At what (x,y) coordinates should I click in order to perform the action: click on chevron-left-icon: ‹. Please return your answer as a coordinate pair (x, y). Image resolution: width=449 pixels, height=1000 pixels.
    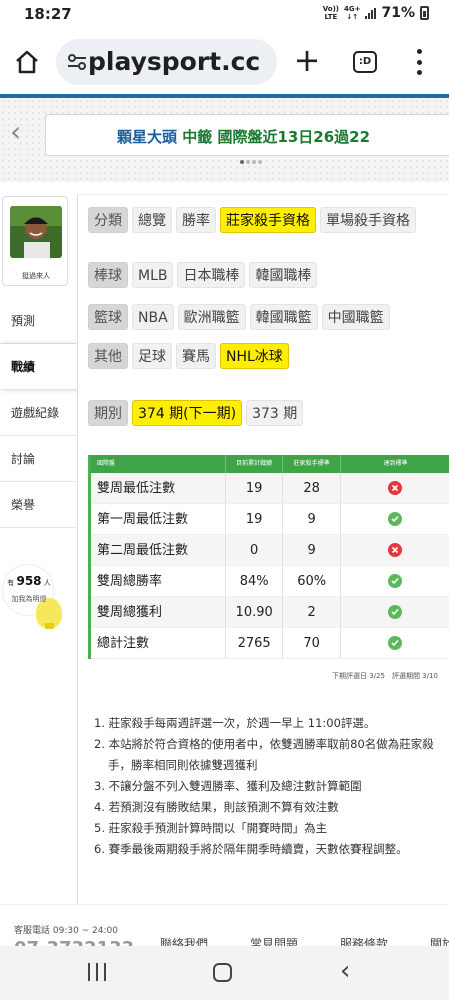
    Looking at the image, I should click on (21, 132).